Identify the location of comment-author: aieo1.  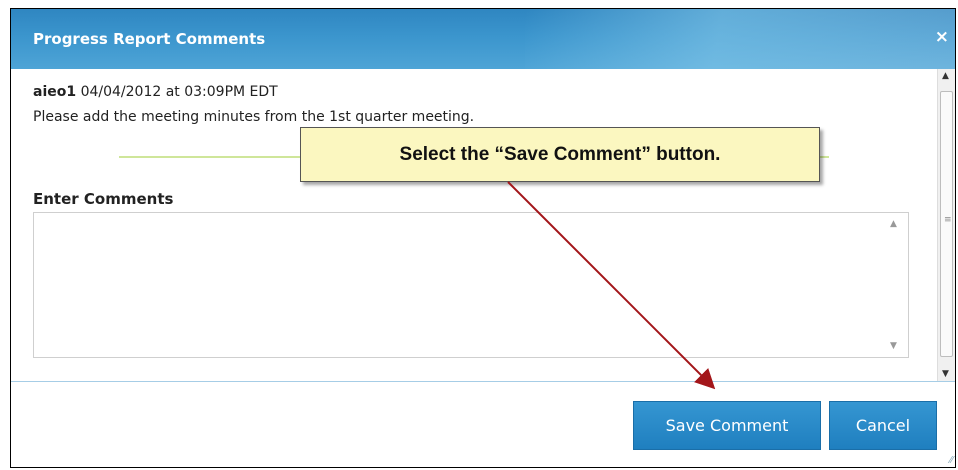
(55, 92).